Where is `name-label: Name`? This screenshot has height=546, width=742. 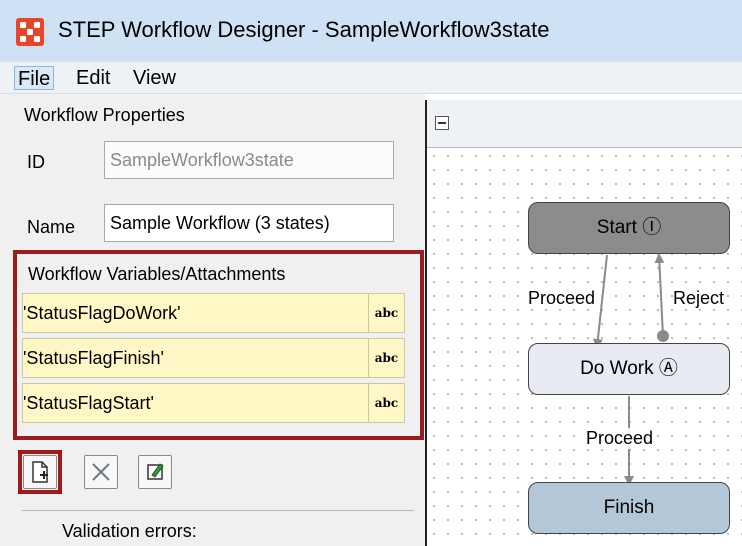
name-label: Name is located at coordinates (51, 227).